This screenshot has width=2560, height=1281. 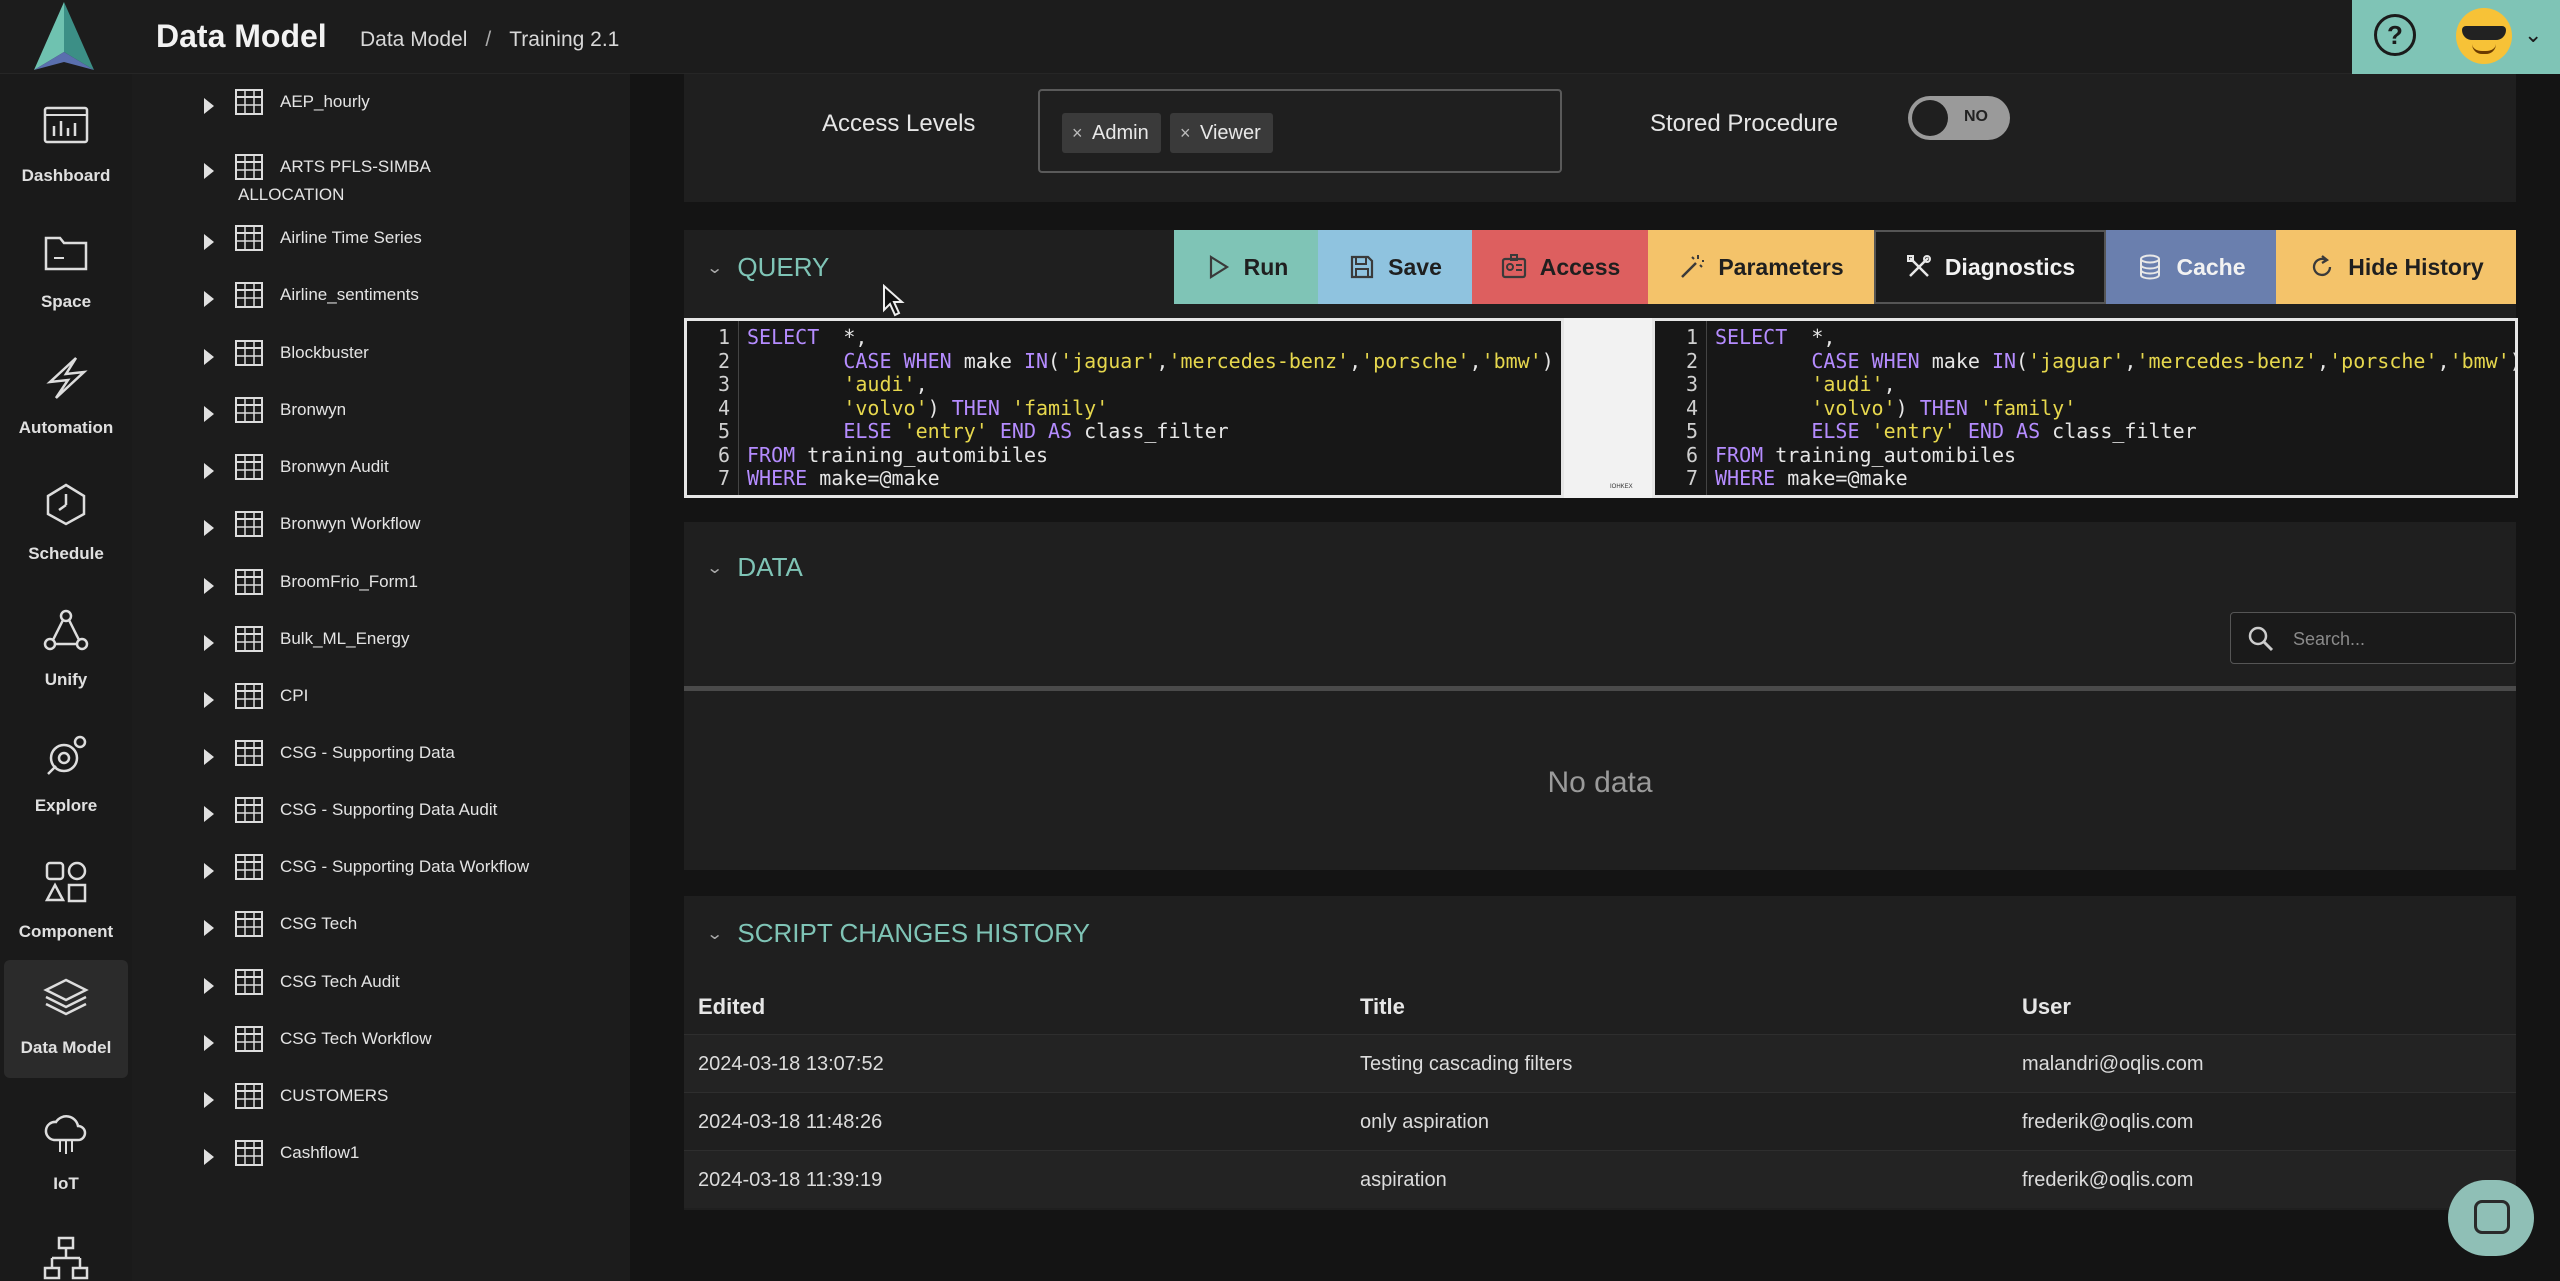 What do you see at coordinates (294, 695) in the screenshot?
I see `tree-item-label: CPI` at bounding box center [294, 695].